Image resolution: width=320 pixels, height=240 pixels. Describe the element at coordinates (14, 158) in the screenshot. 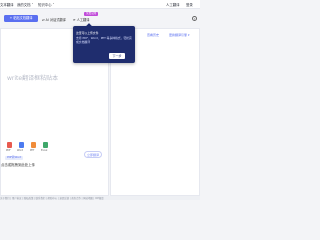

I see `pdf-to-word-tag: PDF转Word` at that location.